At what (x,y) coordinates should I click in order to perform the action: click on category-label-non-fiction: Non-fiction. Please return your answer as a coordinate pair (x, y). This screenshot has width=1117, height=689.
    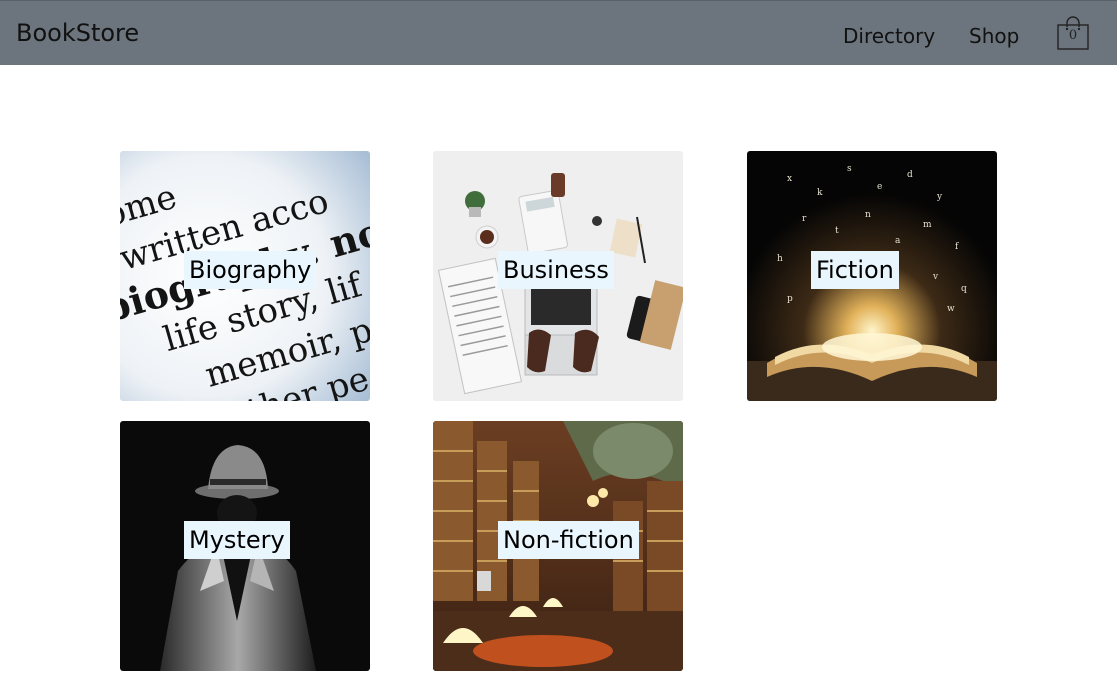
    Looking at the image, I should click on (568, 540).